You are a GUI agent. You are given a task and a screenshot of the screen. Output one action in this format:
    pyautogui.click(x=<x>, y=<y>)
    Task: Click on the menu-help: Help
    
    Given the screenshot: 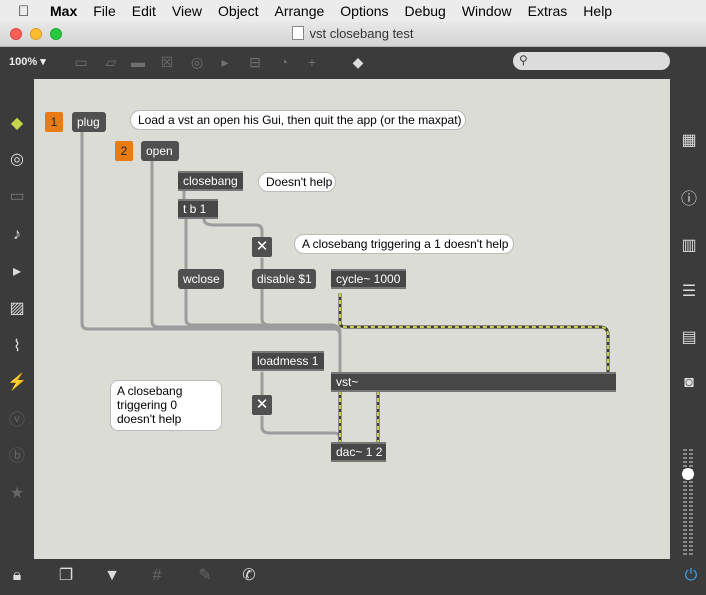 What is the action you would take?
    pyautogui.click(x=597, y=11)
    